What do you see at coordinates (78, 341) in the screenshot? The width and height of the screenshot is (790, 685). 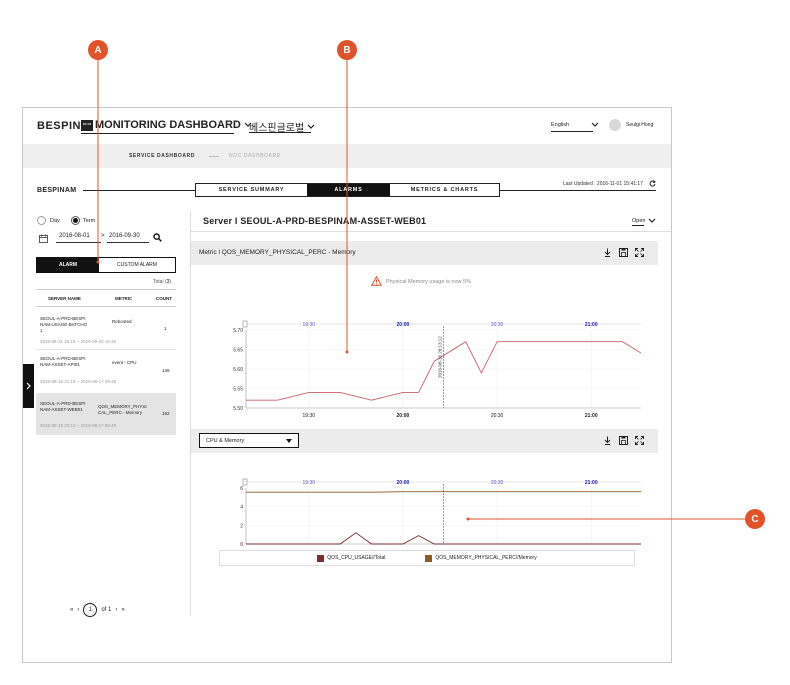 I see `row-time-range: 2016-08-31 19:19 ~ 2016-09-02 15:46` at bounding box center [78, 341].